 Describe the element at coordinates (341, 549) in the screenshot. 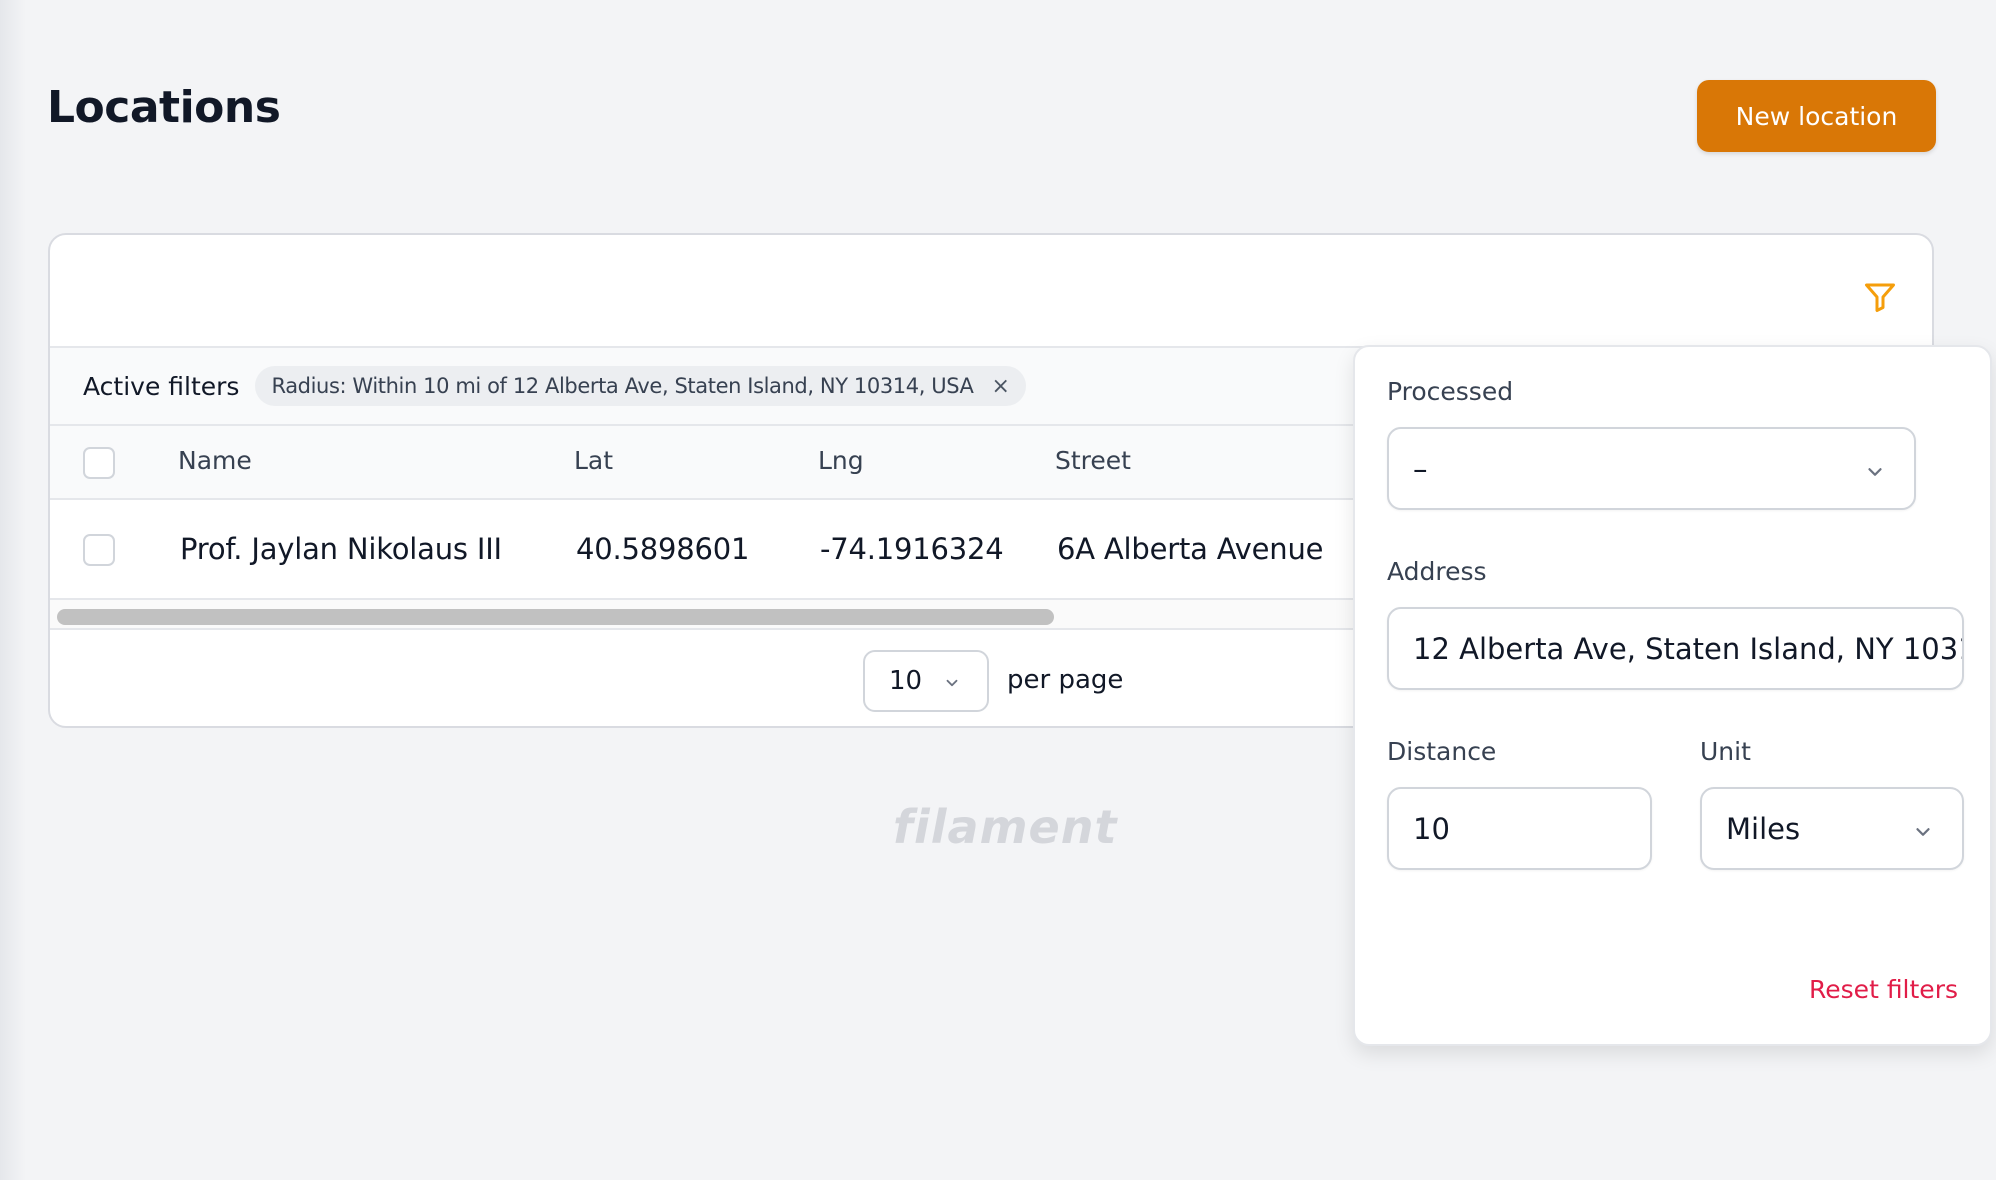

I see `cell-name: Prof. Jaylan Nikolaus III` at that location.